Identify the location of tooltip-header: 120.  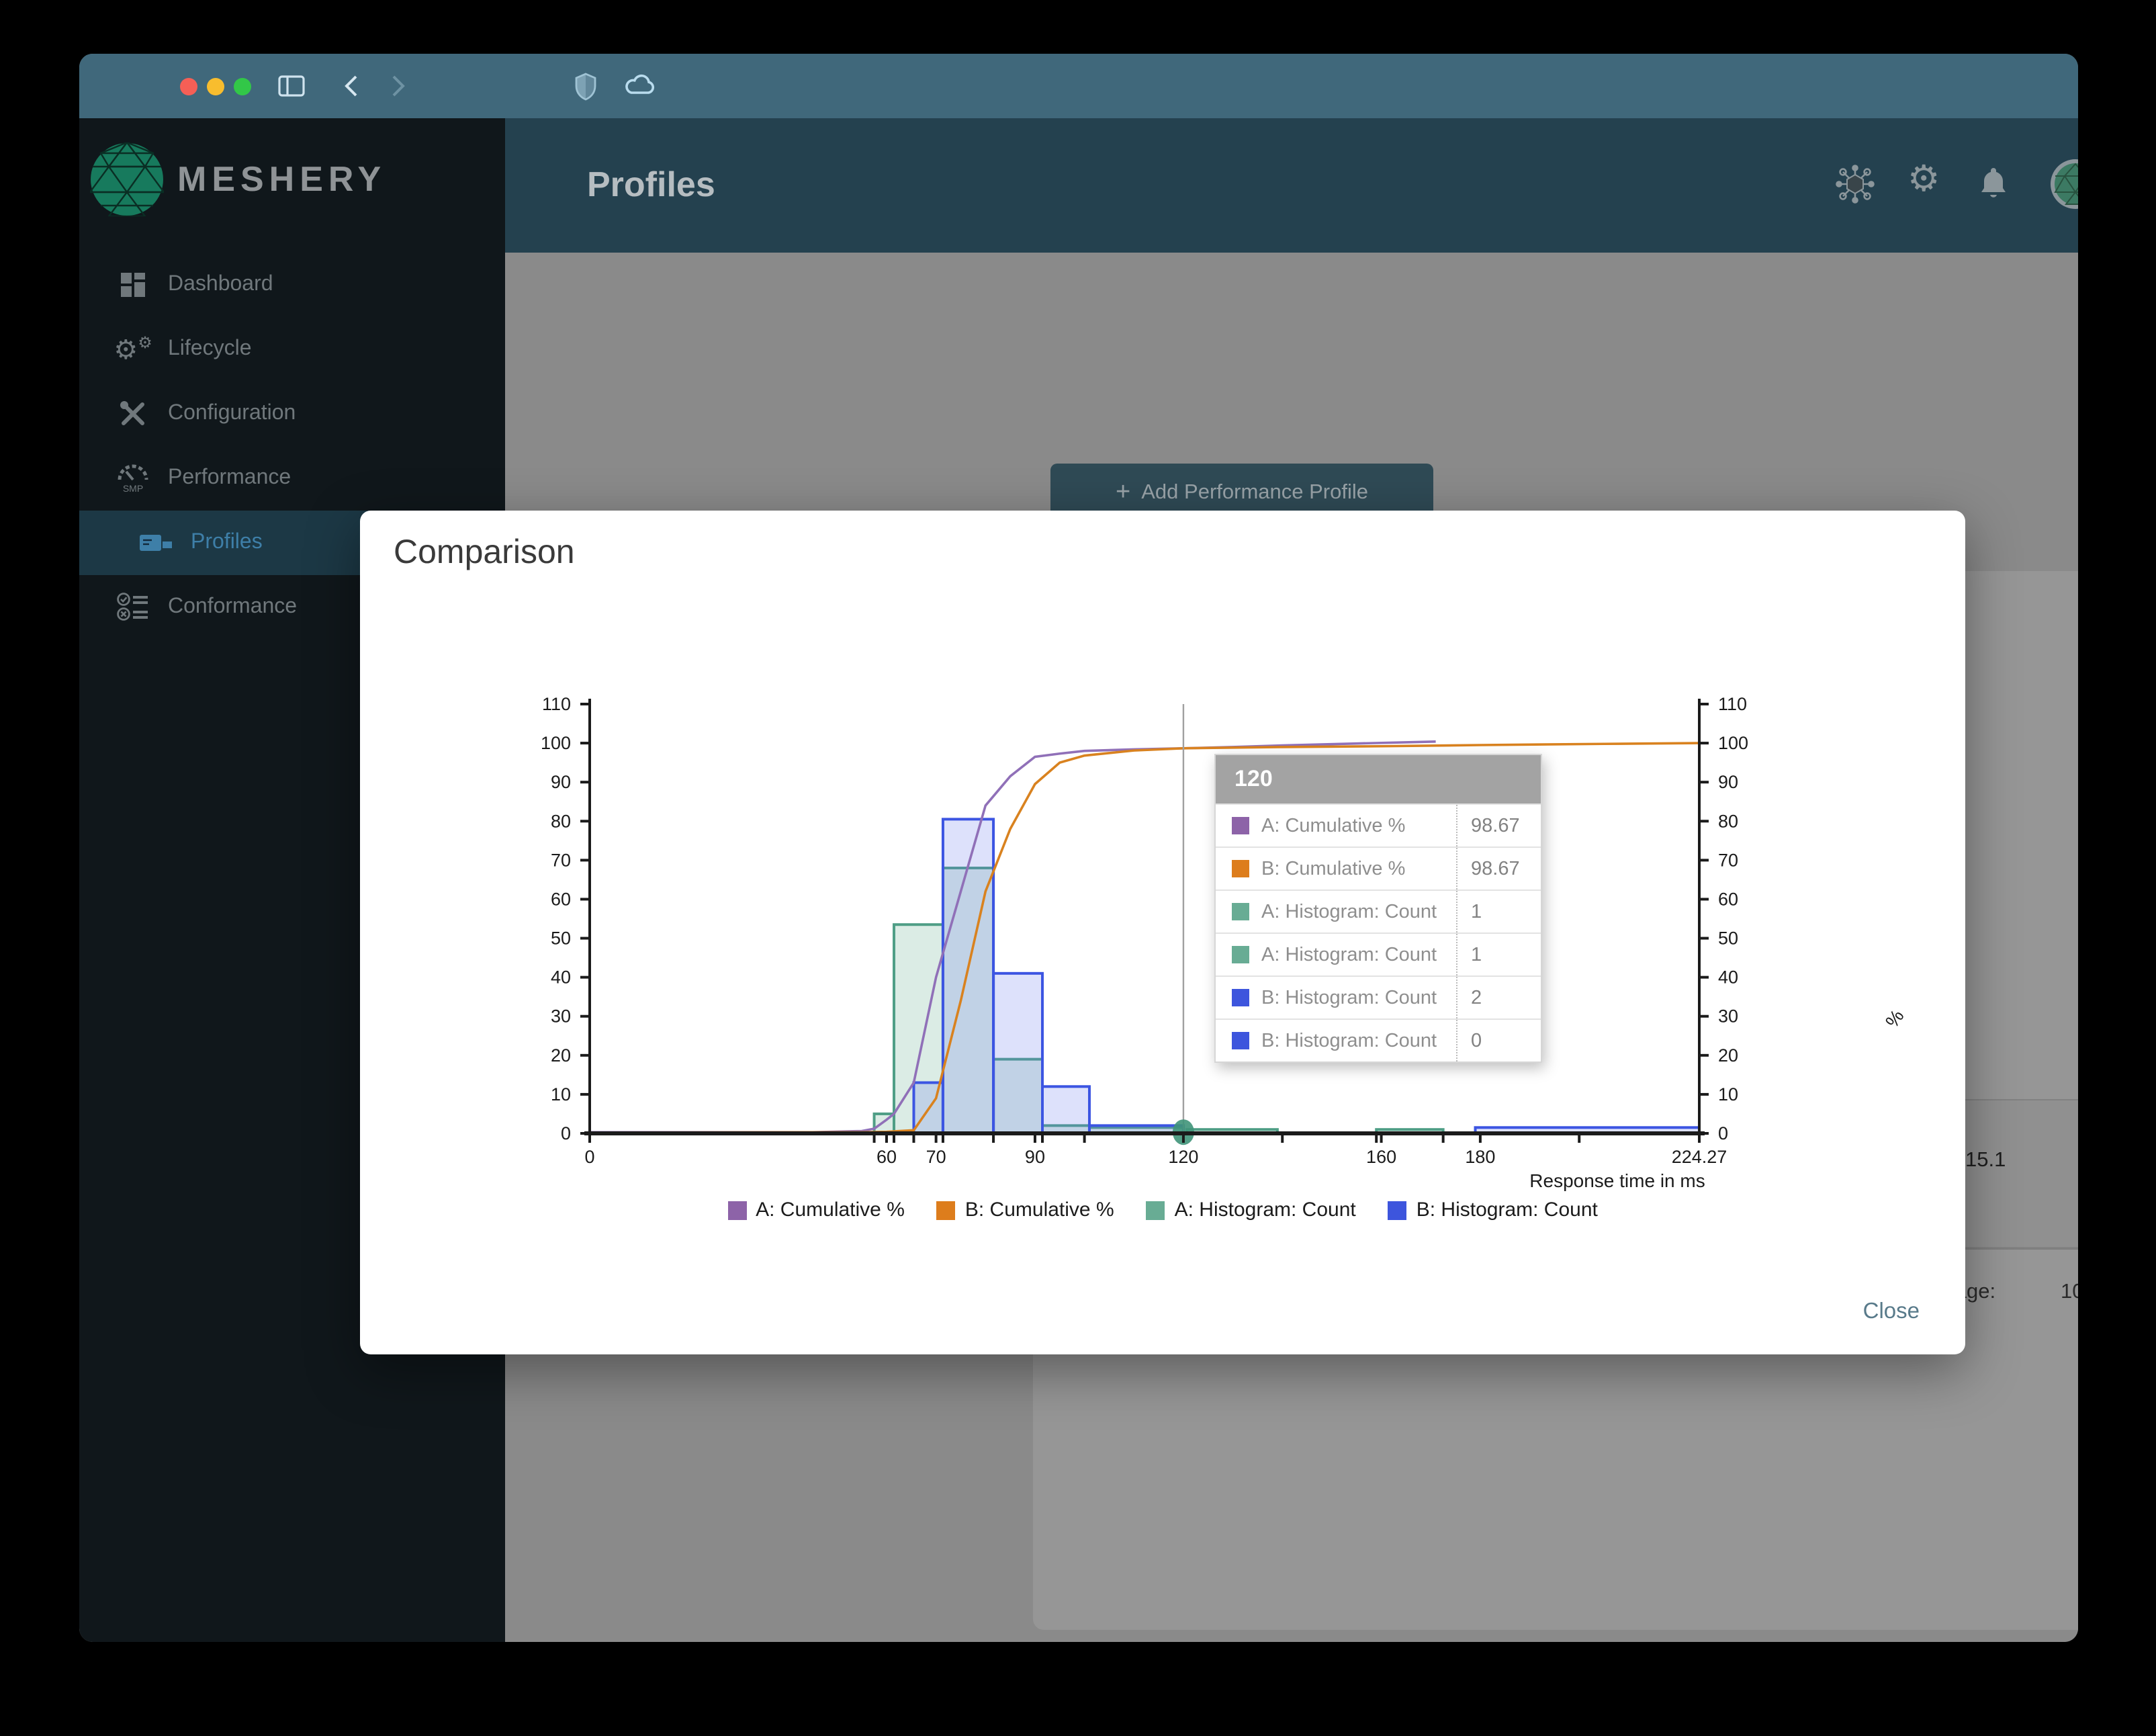
(1378, 780).